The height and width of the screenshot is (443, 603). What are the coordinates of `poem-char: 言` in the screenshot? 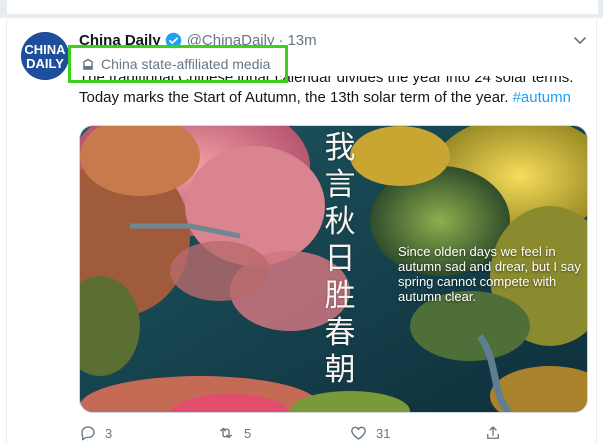 It's located at (340, 185).